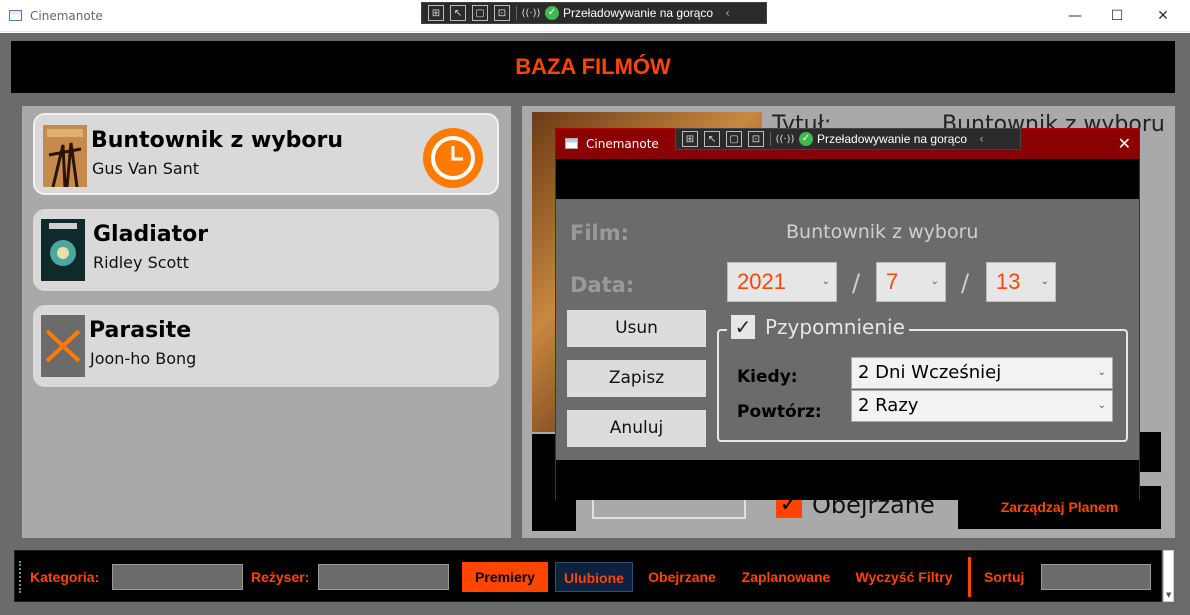 This screenshot has width=1190, height=615. What do you see at coordinates (600, 233) in the screenshot?
I see `film-label: Film:` at bounding box center [600, 233].